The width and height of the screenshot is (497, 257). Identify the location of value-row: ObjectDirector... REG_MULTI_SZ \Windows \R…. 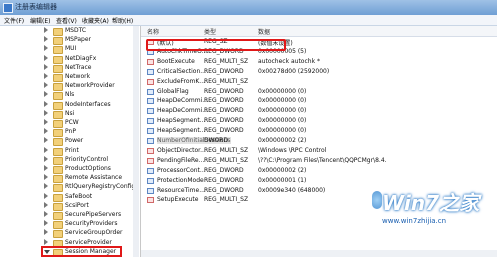
(319, 151).